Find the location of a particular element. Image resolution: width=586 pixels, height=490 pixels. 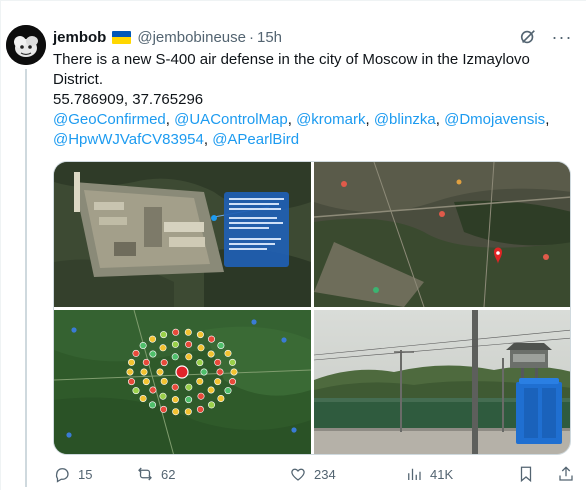

views-chart-icon is located at coordinates (414, 474).